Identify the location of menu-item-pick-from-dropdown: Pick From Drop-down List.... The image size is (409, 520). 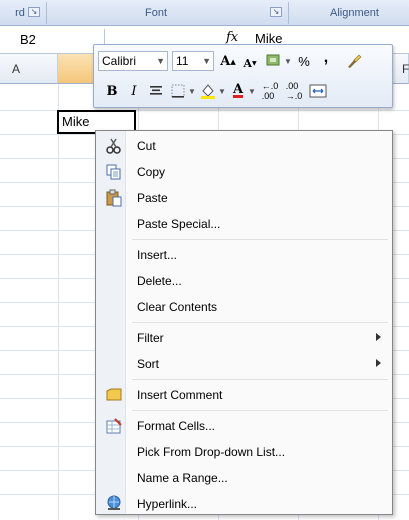
(244, 452).